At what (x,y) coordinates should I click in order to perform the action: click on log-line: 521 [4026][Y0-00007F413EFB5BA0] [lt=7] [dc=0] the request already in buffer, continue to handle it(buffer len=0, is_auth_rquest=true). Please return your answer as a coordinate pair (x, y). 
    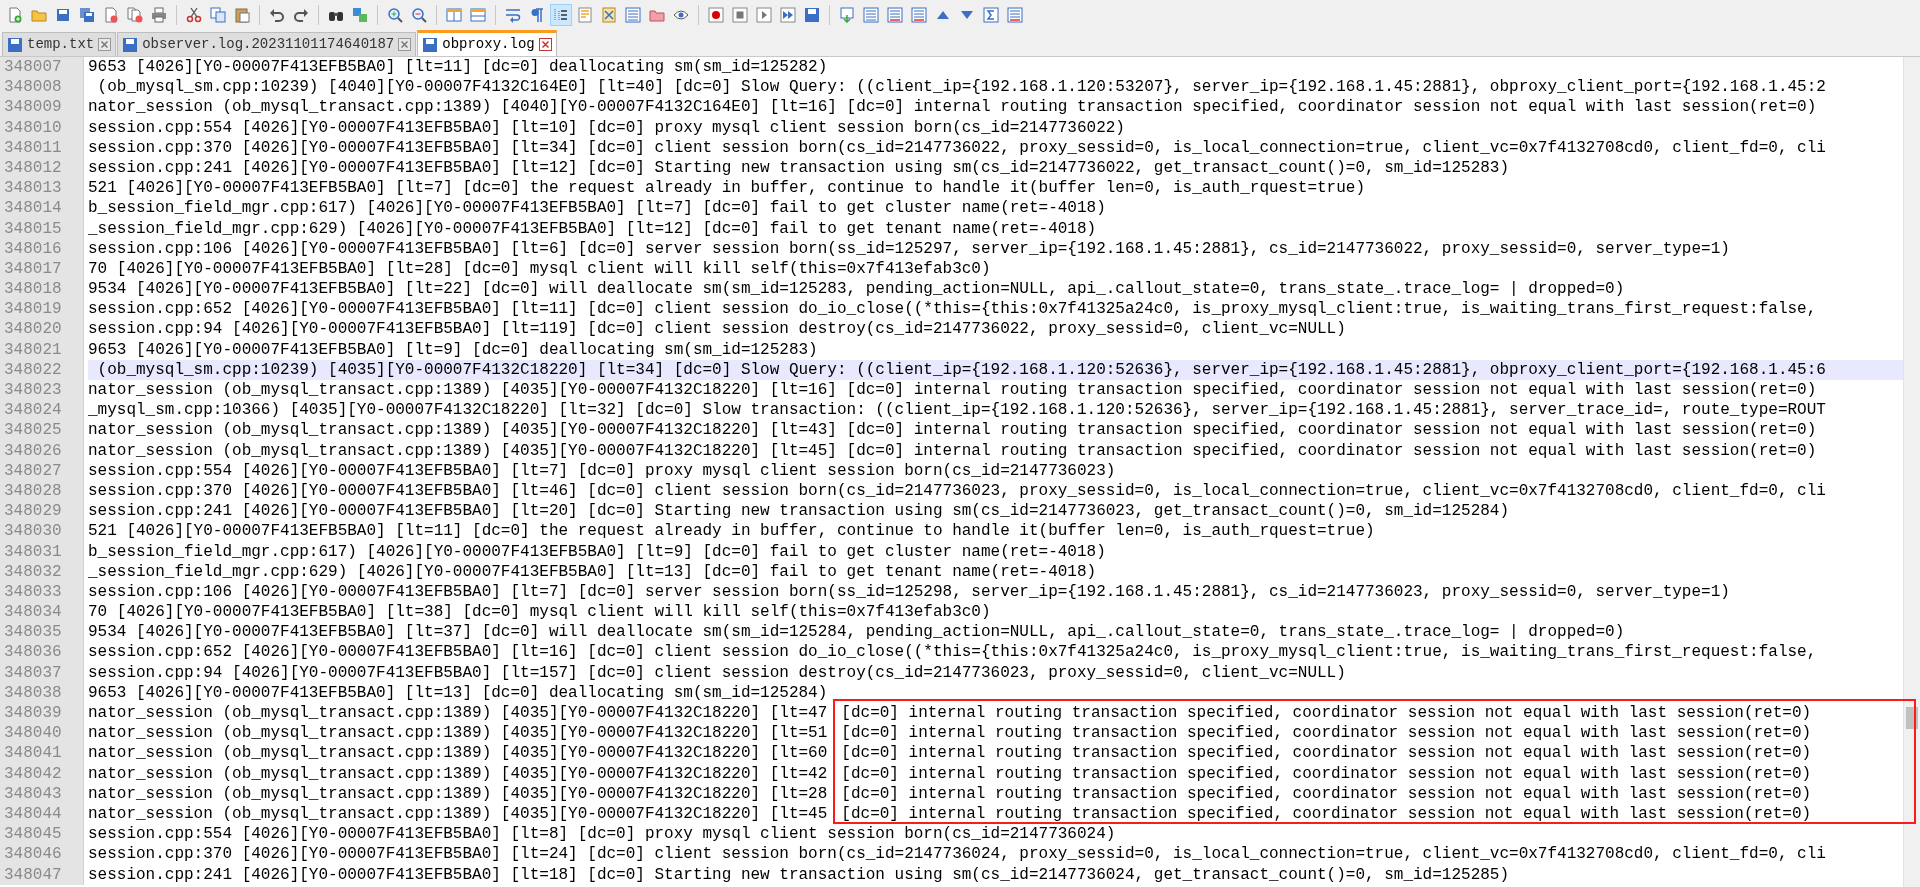
    Looking at the image, I should click on (727, 188).